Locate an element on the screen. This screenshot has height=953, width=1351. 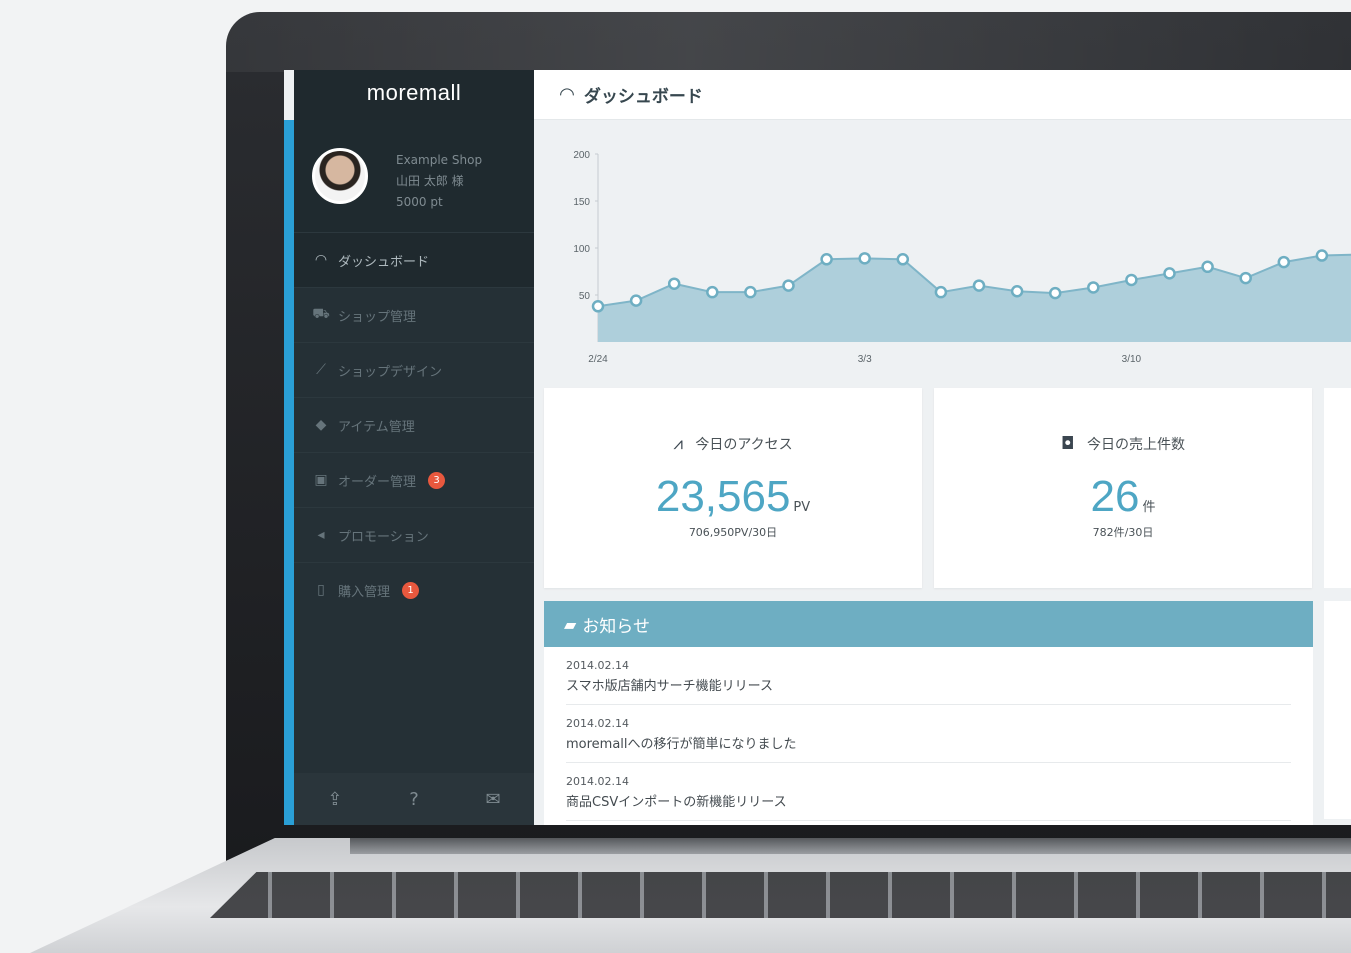
y-tick-label: 50 is located at coordinates (585, 296).